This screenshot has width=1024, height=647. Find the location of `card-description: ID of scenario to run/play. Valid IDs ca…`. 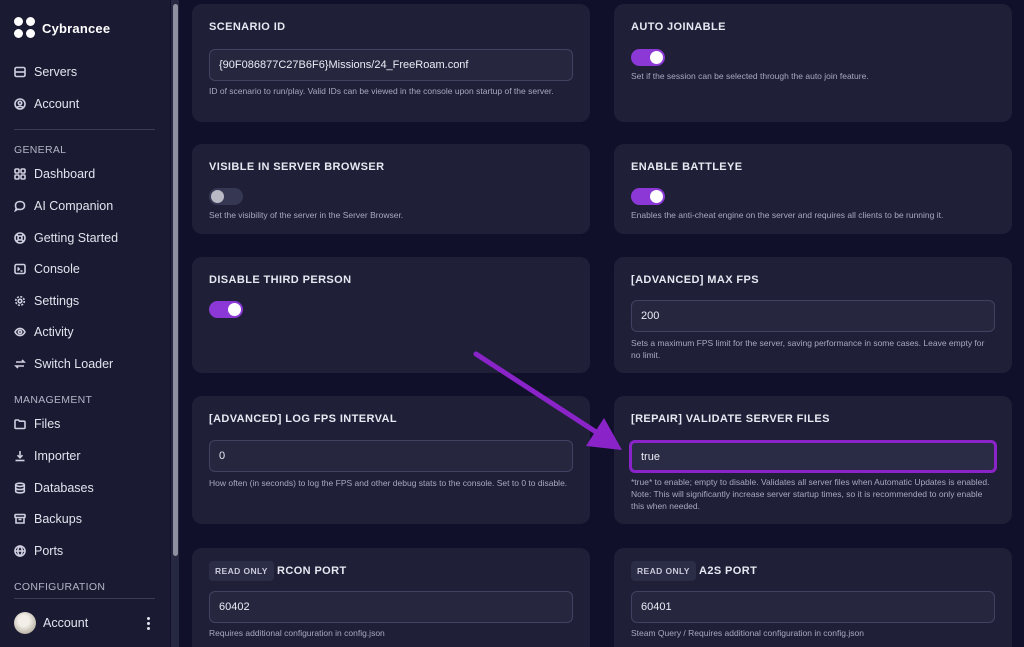

card-description: ID of scenario to run/play. Valid IDs ca… is located at coordinates (381, 91).